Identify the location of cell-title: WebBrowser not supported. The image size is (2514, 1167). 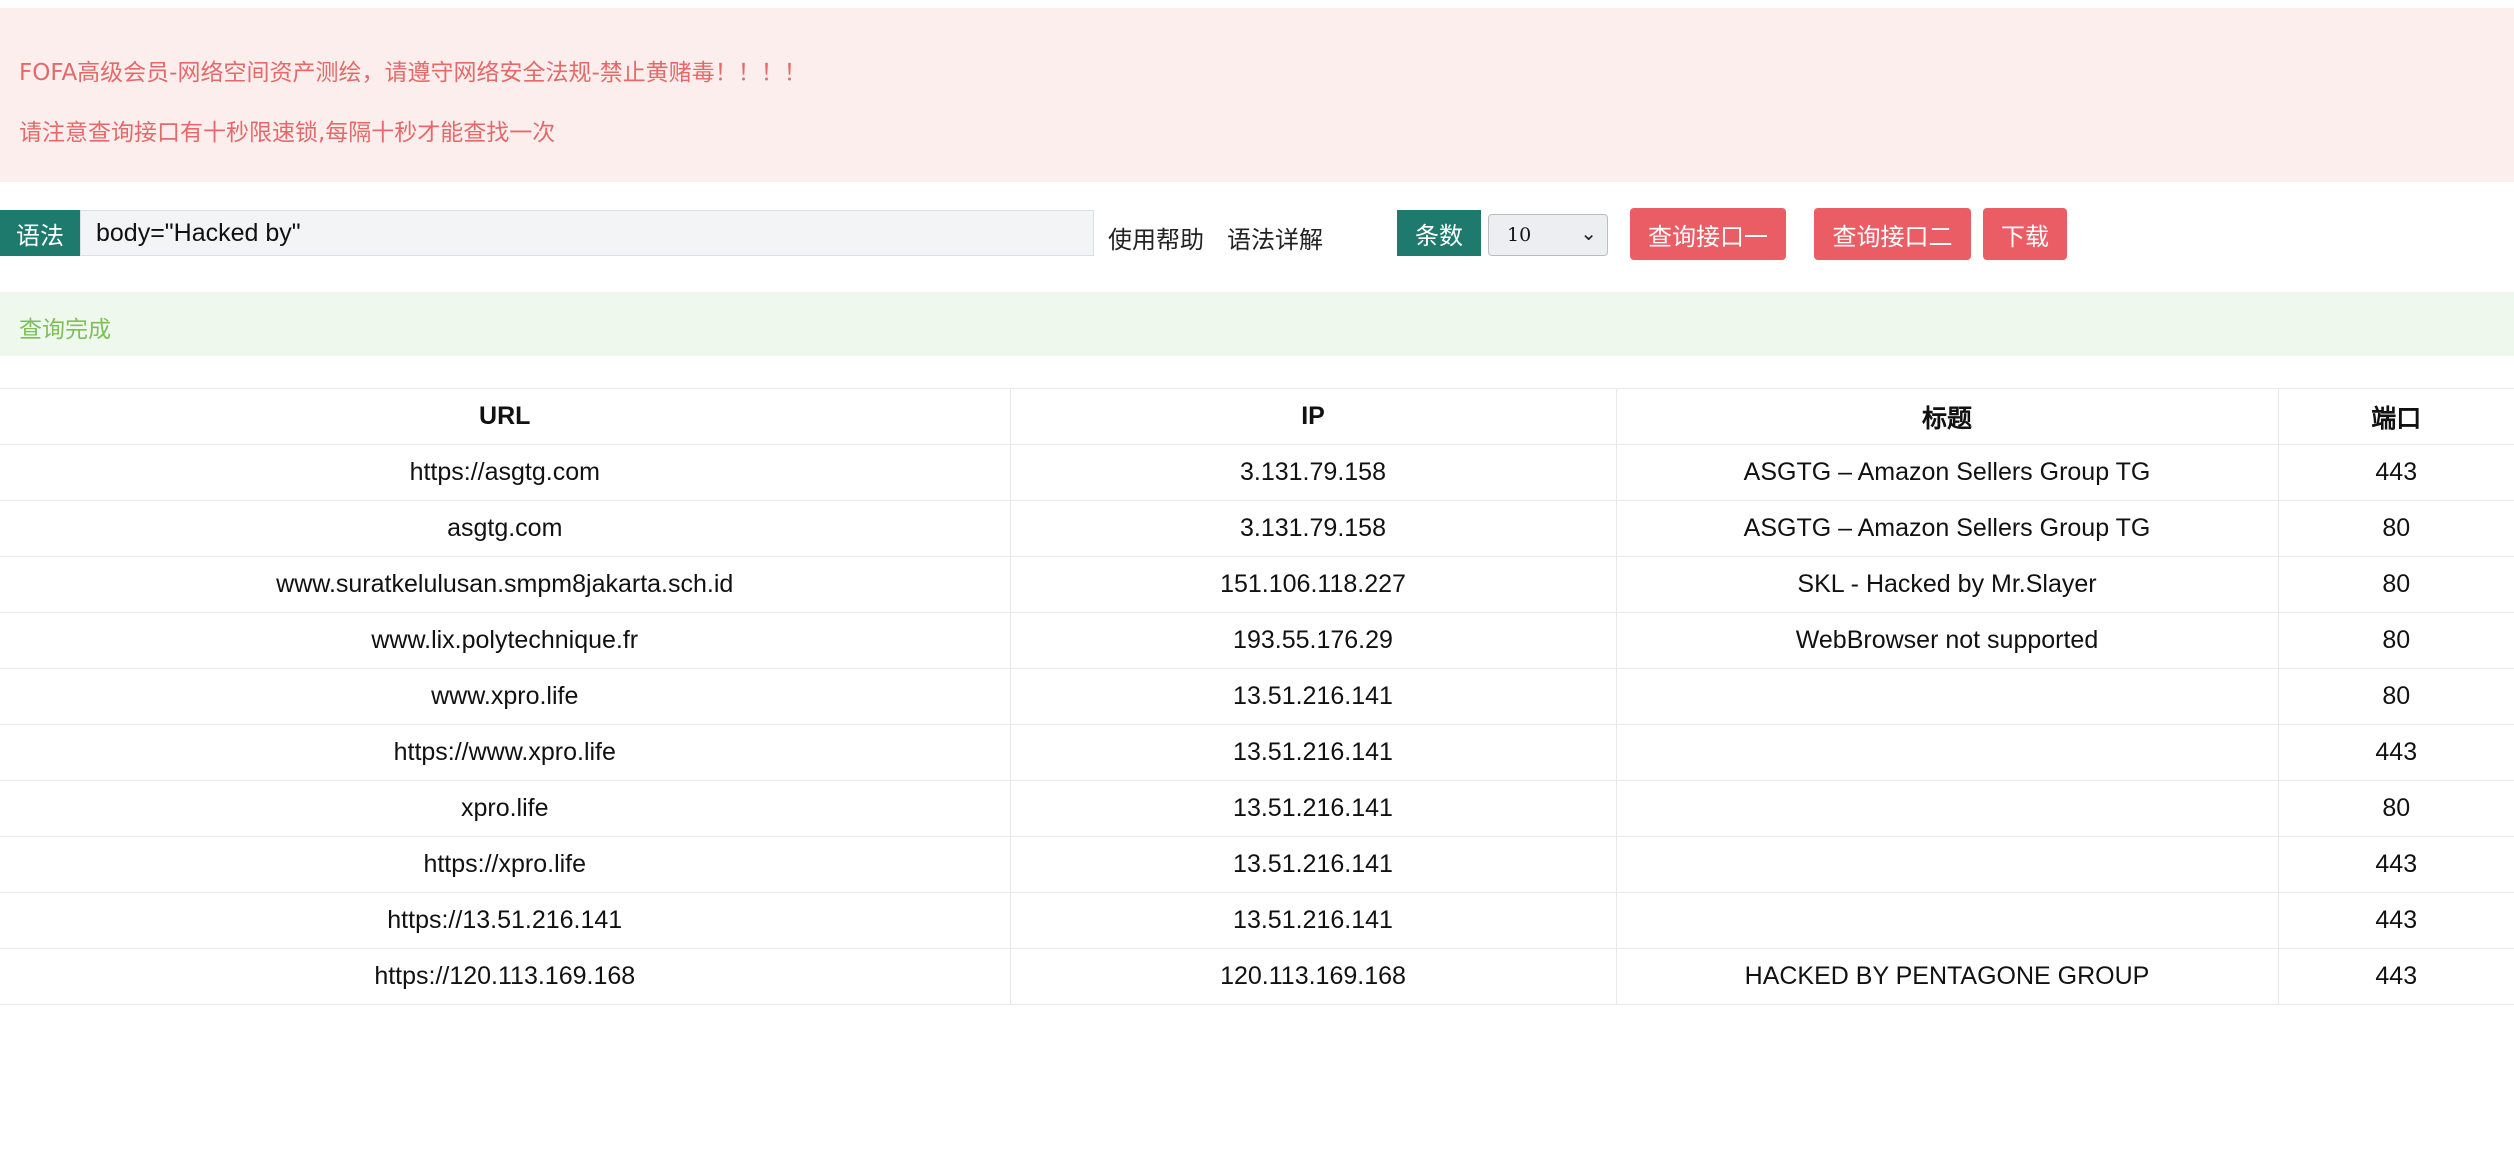
(1946, 640).